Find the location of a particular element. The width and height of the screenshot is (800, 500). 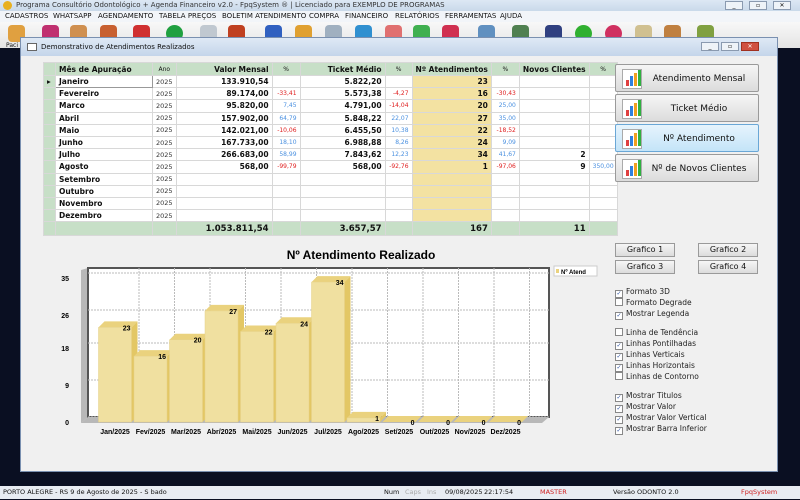

option-checkbox: ✓ Formato 3D is located at coordinates (642, 292).